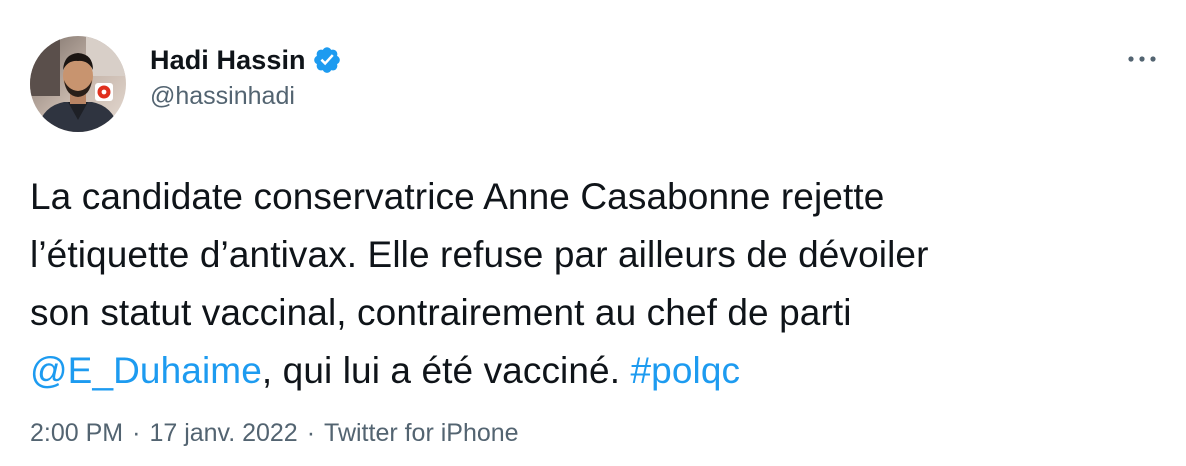  I want to click on author-block: Hadi Hassin @hassinhadi, so click(246, 76).